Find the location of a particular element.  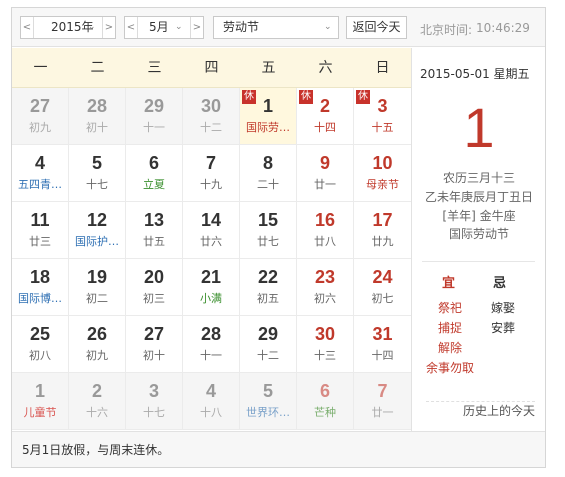

day-cell: 29 十一 is located at coordinates (154, 116).